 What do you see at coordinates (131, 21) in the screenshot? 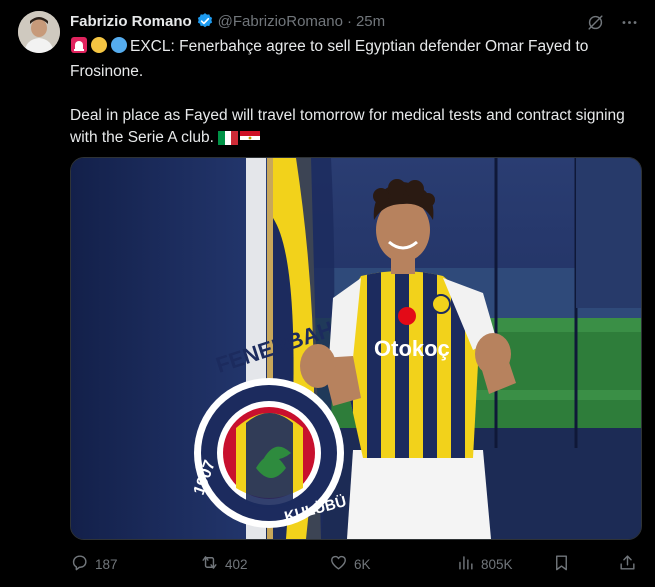
I see `author-name: Fabrizio Romano` at bounding box center [131, 21].